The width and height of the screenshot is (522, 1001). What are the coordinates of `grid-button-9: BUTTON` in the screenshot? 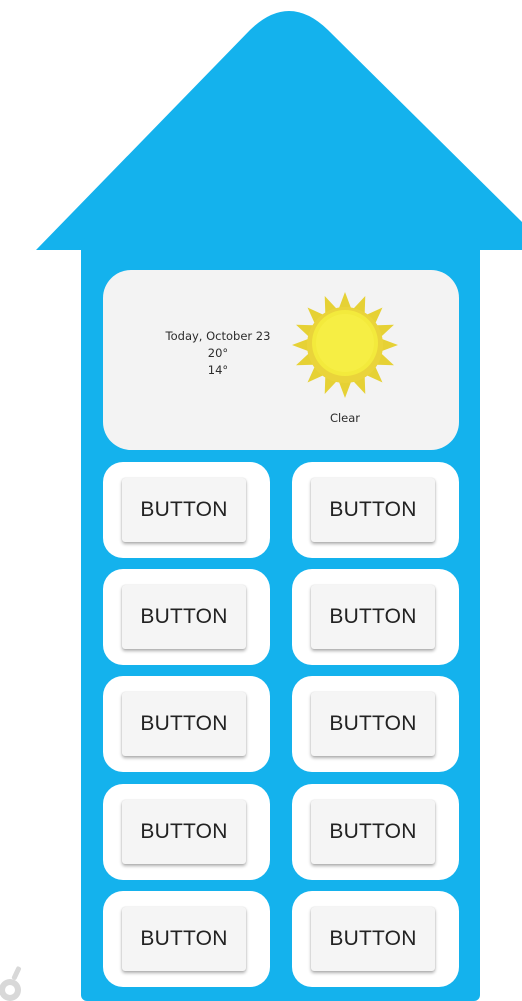 It's located at (184, 939).